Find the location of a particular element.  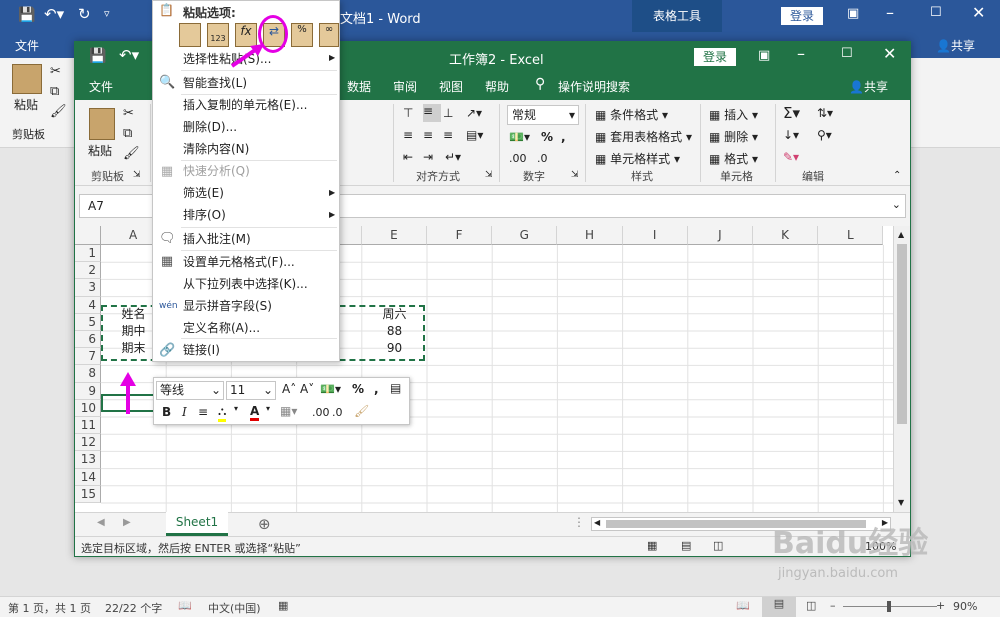

accounting-format-icon: 💵▾ is located at coordinates (521, 138).